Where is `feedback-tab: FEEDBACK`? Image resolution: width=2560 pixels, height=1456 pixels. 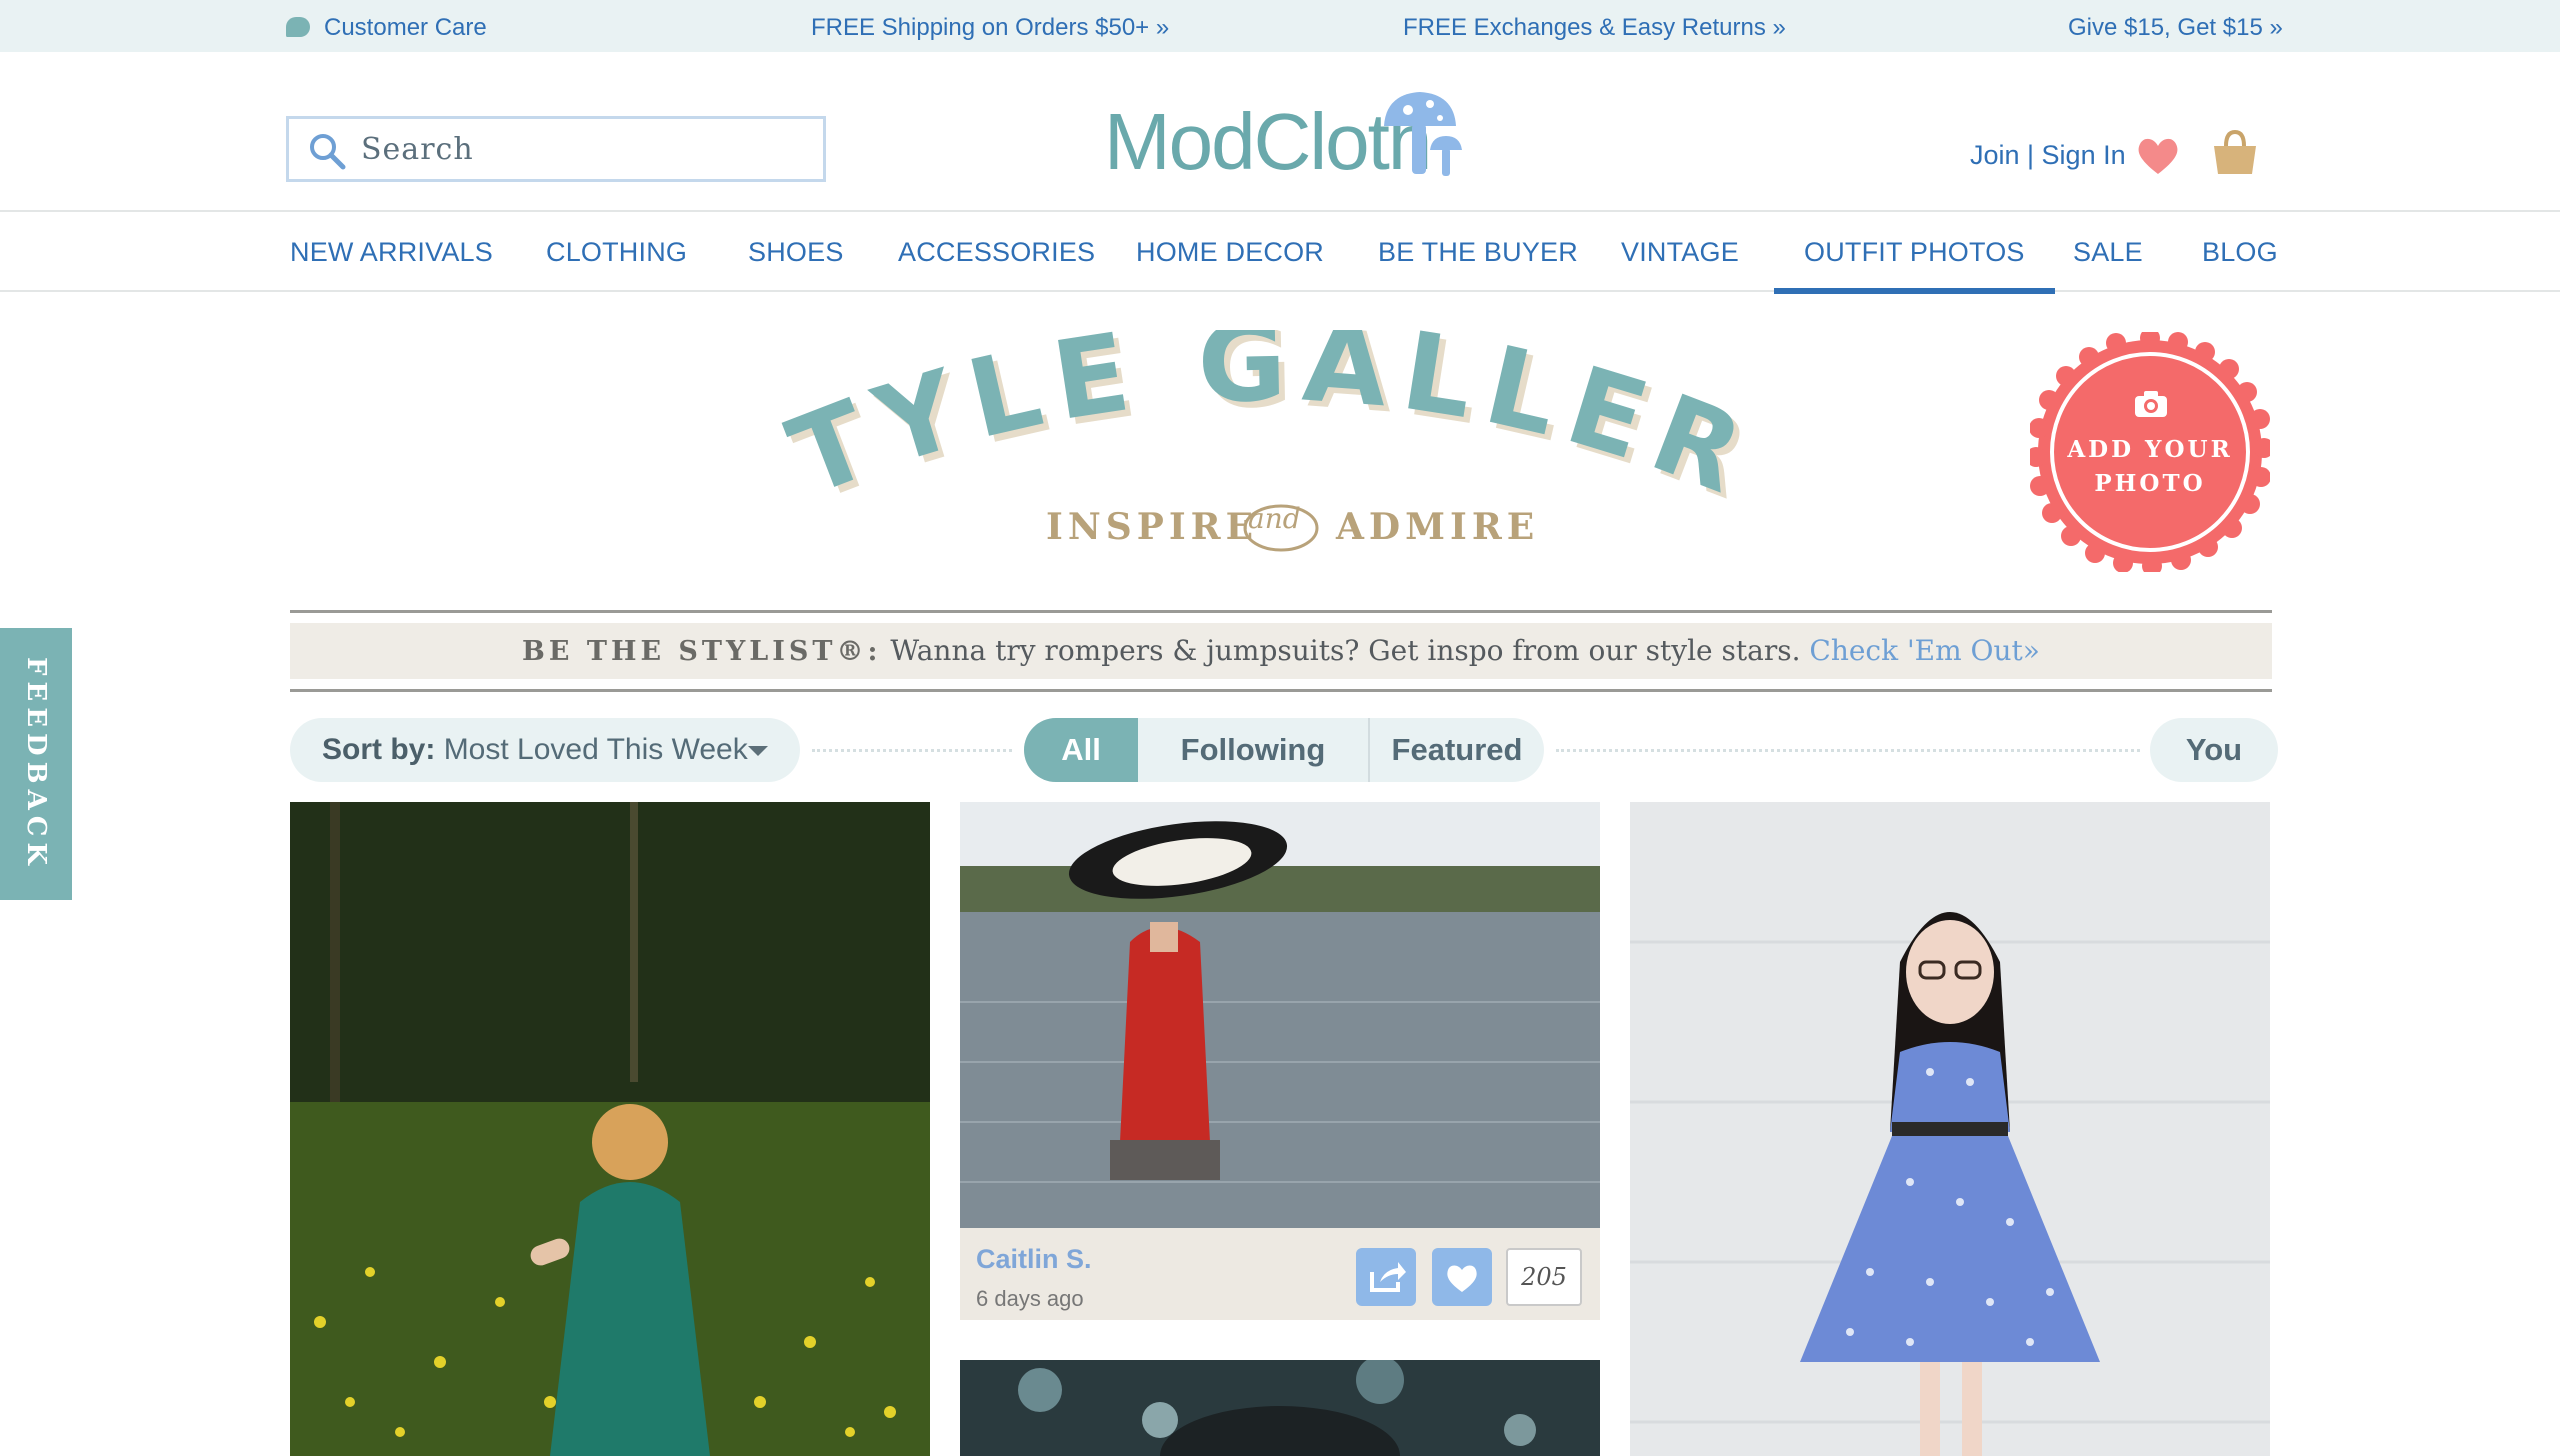 feedback-tab: FEEDBACK is located at coordinates (36, 764).